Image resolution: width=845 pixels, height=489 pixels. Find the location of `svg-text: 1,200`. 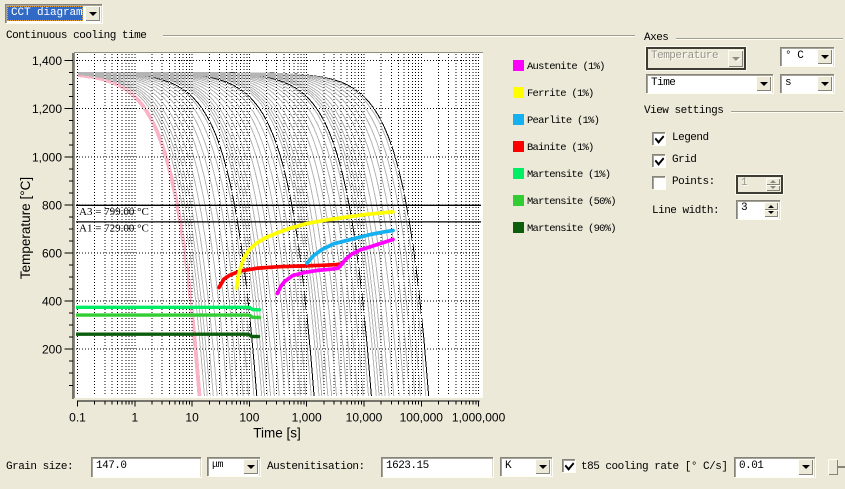

svg-text: 1,200 is located at coordinates (47, 109).